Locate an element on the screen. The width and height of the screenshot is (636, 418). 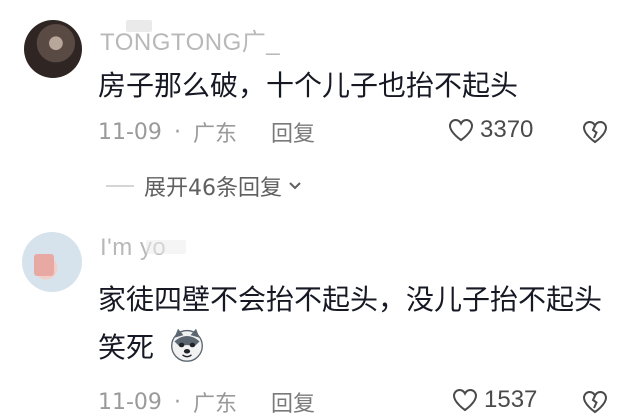
comment-text: 房子那么破，十个儿子也抬不起头 is located at coordinates (308, 85).